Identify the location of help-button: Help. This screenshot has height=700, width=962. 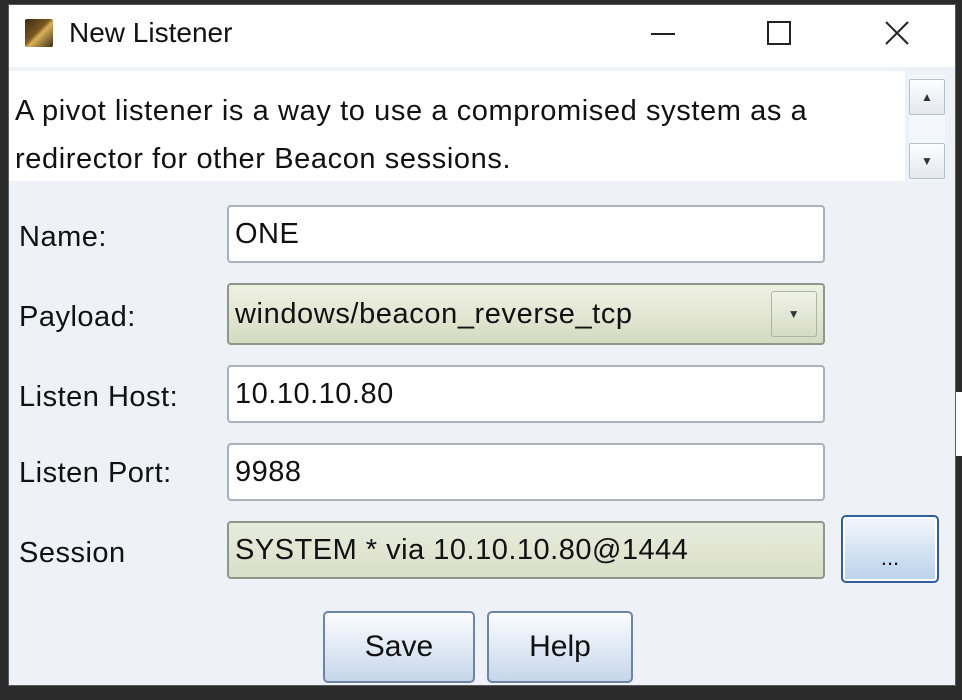
(560, 647).